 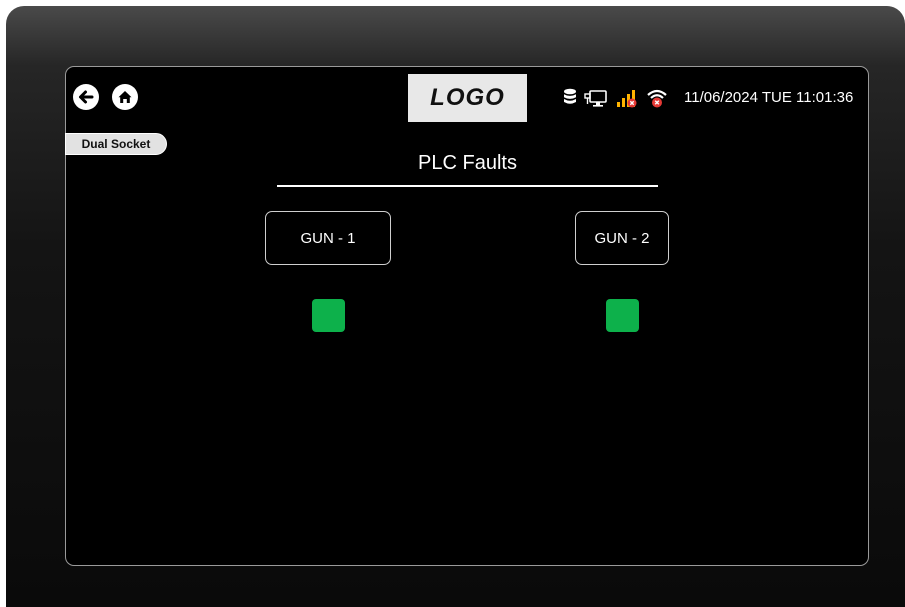 I want to click on signal-error-icon, so click(x=627, y=99).